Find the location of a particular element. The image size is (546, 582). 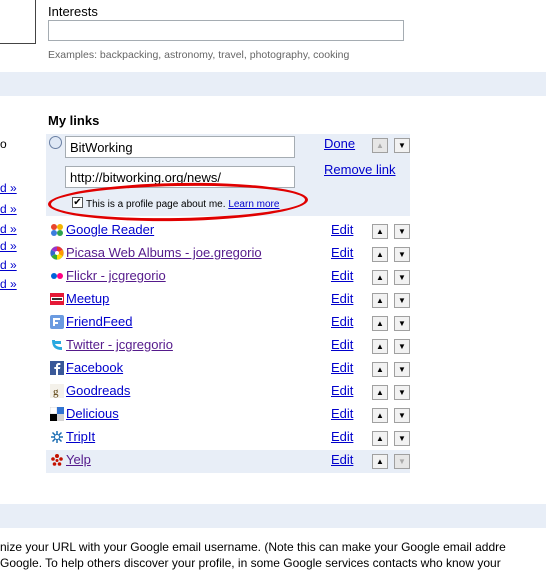

interests-input is located at coordinates (226, 30).